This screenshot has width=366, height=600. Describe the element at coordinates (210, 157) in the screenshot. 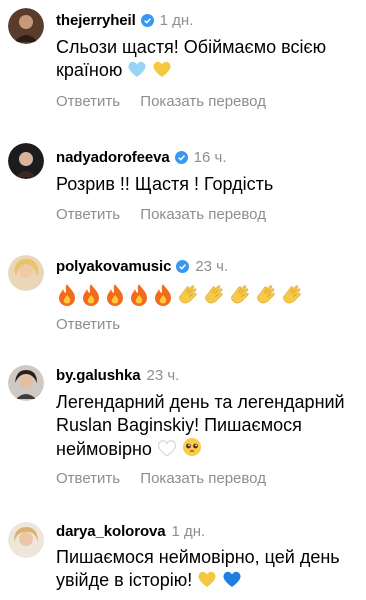

I see `comment-time: 16 ч.` at that location.